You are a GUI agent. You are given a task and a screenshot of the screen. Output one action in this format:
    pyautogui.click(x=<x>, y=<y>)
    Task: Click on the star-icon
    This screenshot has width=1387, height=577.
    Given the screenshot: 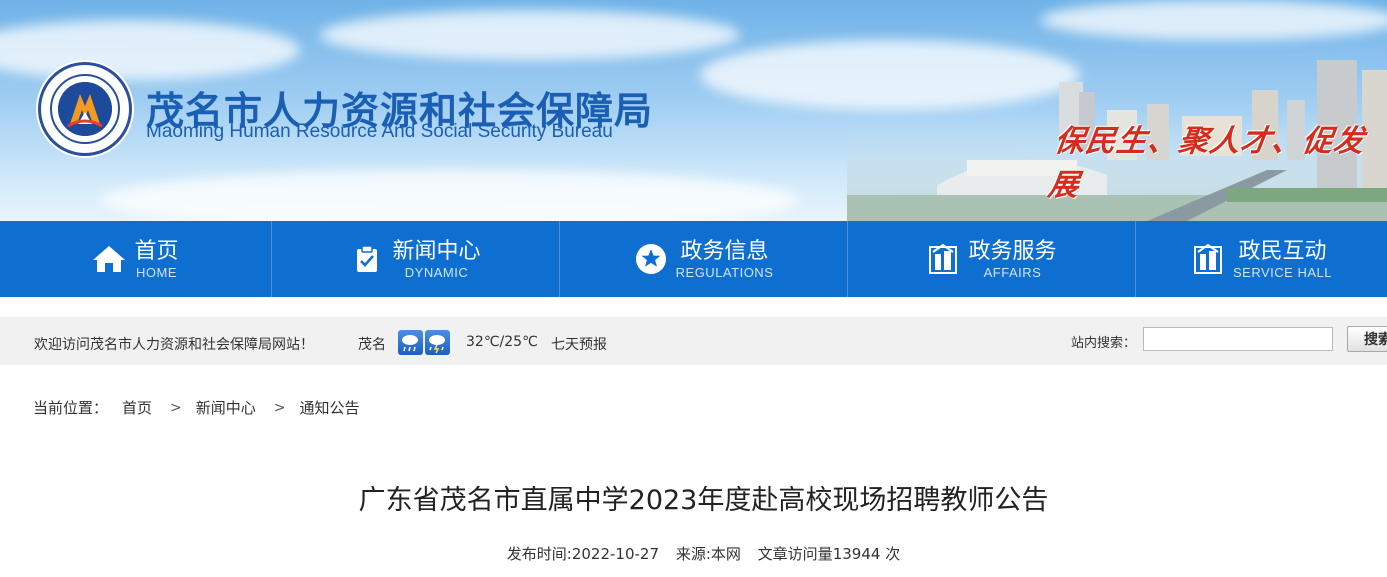 What is the action you would take?
    pyautogui.click(x=651, y=259)
    